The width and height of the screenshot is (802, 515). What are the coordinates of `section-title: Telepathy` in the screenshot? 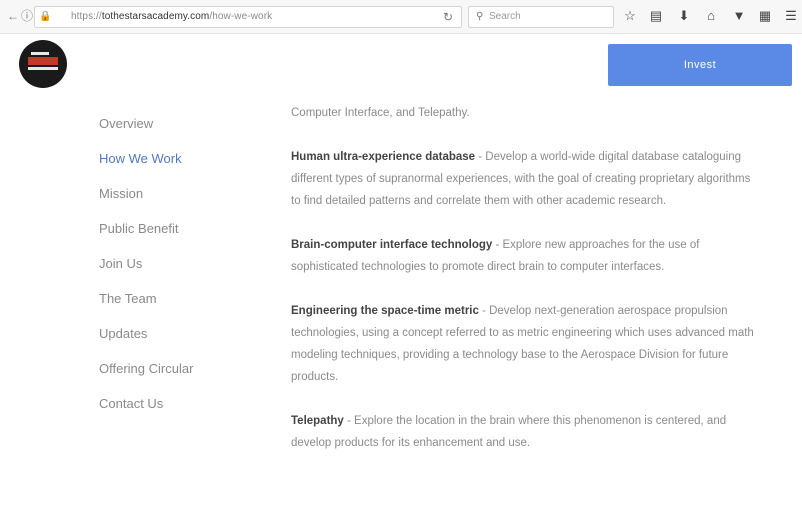 It's located at (317, 421).